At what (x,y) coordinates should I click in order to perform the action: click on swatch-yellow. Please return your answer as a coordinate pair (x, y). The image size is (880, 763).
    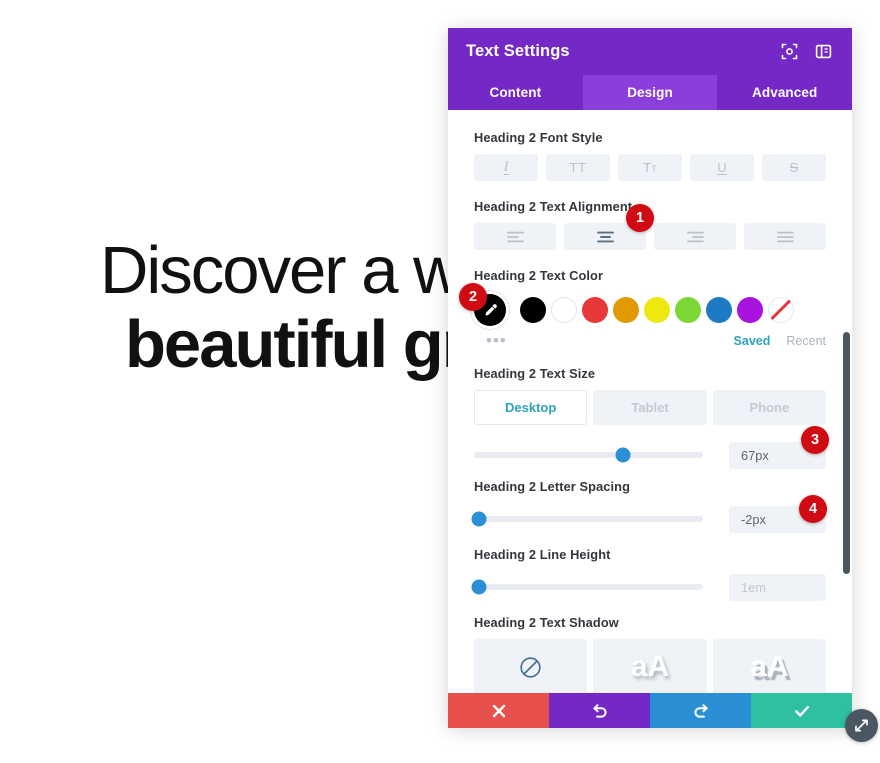
    Looking at the image, I should click on (657, 310).